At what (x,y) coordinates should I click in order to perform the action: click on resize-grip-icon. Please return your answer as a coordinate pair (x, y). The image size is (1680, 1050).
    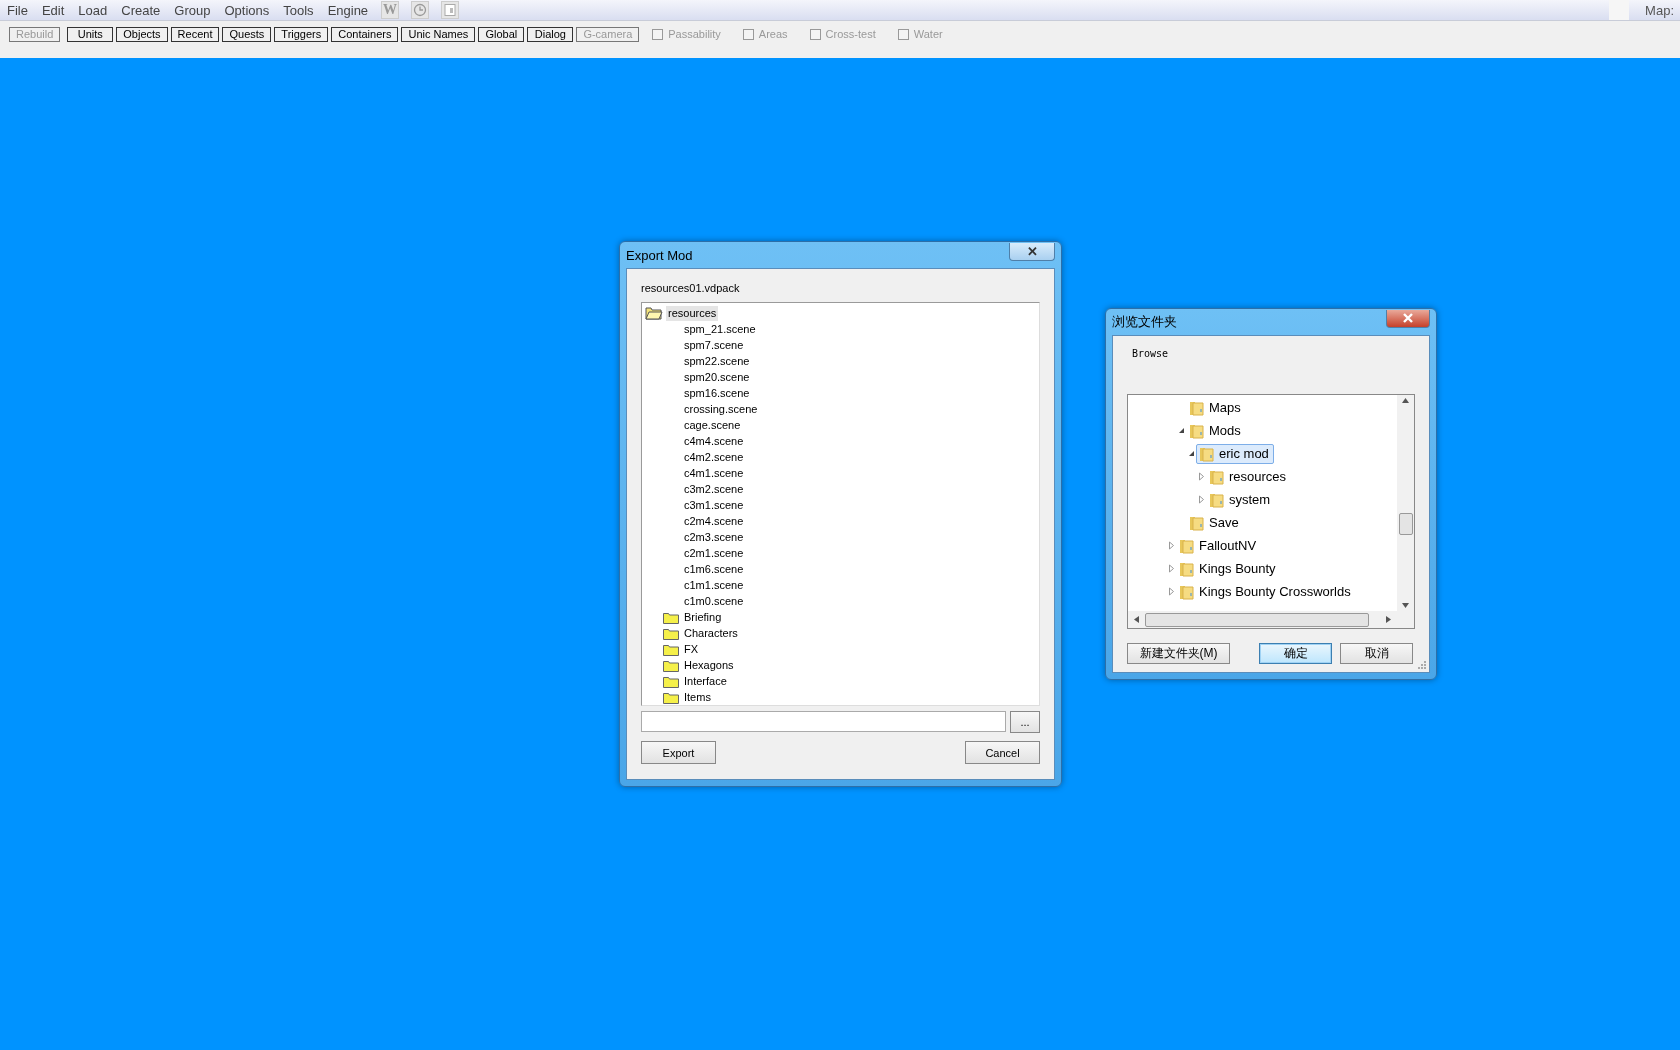
    Looking at the image, I should click on (1422, 665).